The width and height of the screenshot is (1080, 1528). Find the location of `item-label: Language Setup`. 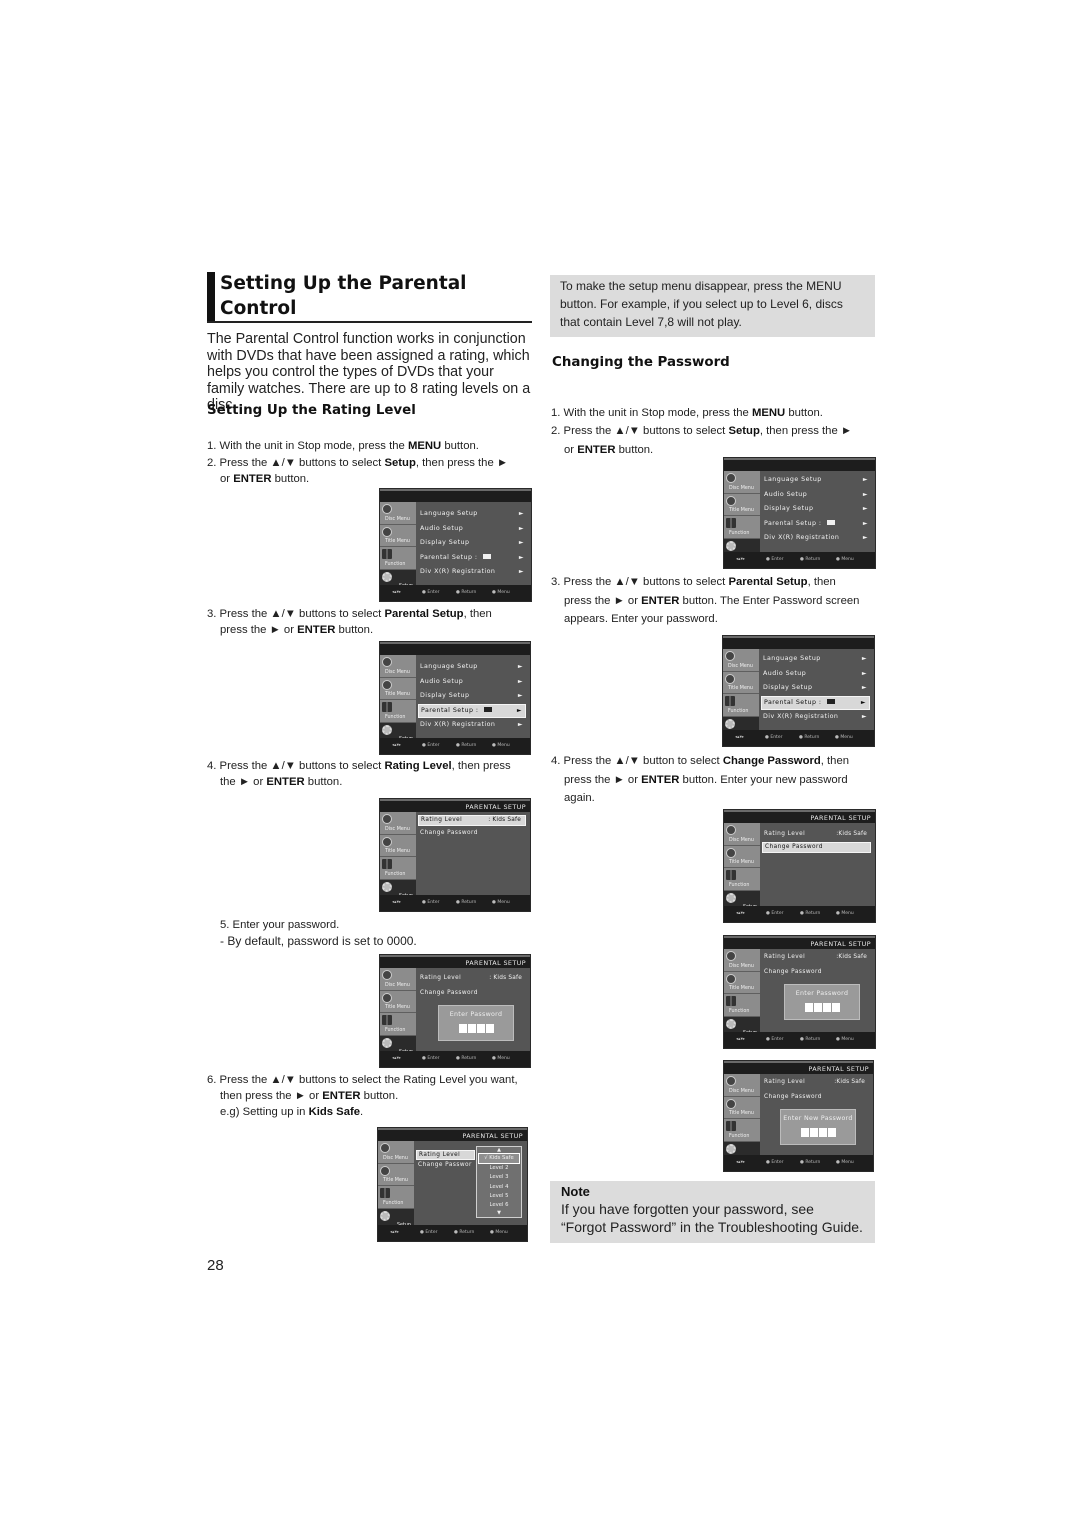

item-label: Language Setup is located at coordinates (449, 513).